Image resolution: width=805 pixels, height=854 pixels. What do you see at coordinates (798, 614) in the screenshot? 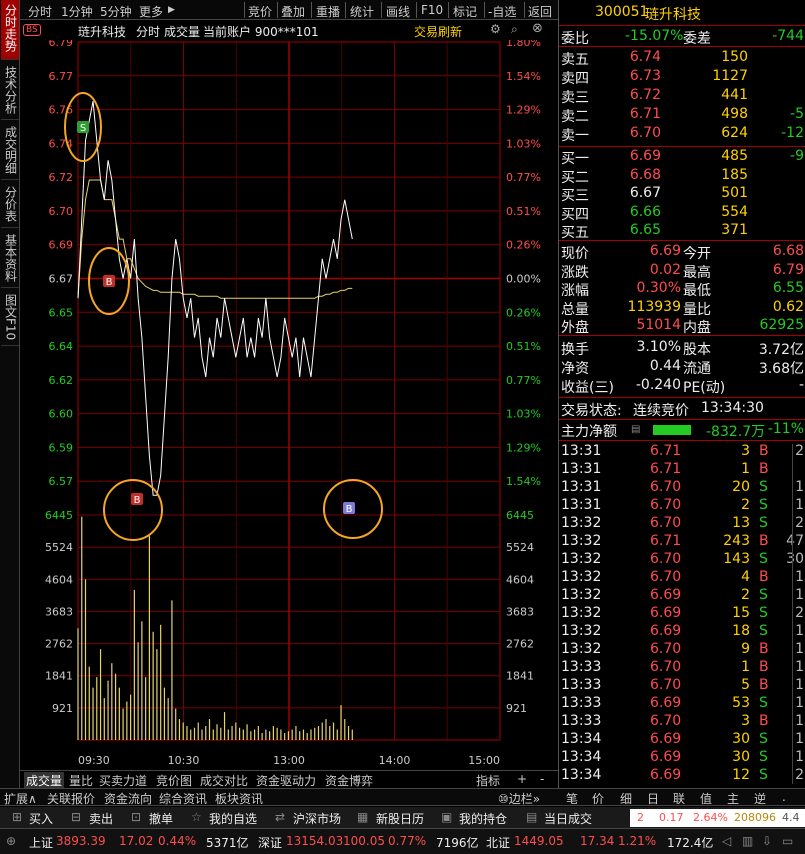
I see `tick-scrollbar` at bounding box center [798, 614].